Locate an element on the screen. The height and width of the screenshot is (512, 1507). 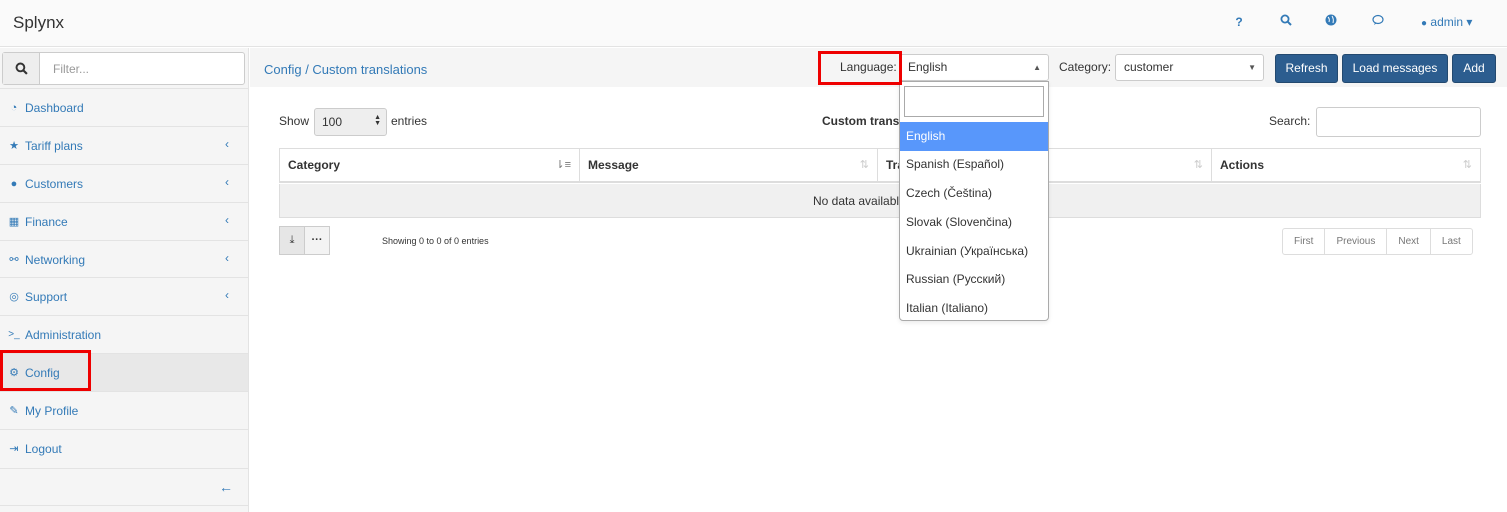
export-button: ⤓ is located at coordinates (292, 240).